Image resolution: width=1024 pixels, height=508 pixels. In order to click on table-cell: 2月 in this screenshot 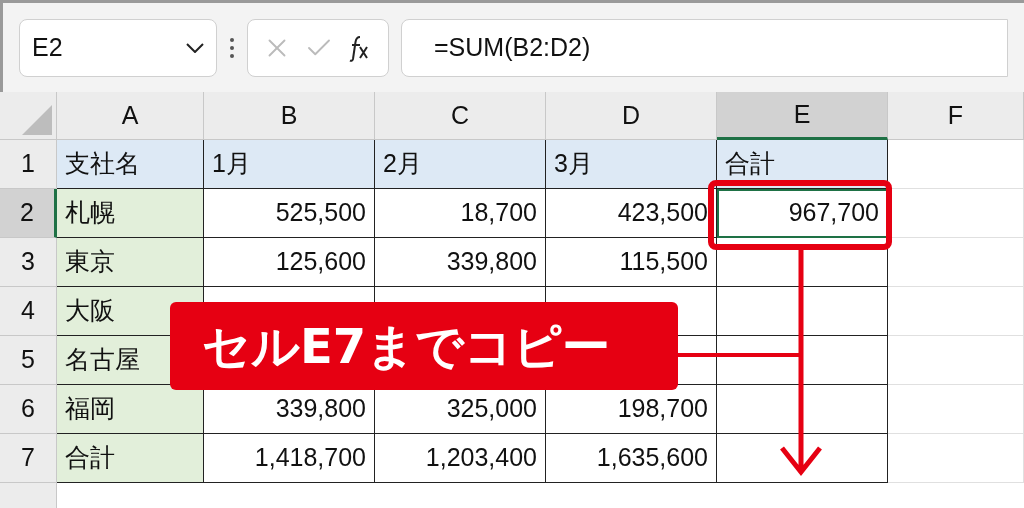, I will do `click(460, 164)`.